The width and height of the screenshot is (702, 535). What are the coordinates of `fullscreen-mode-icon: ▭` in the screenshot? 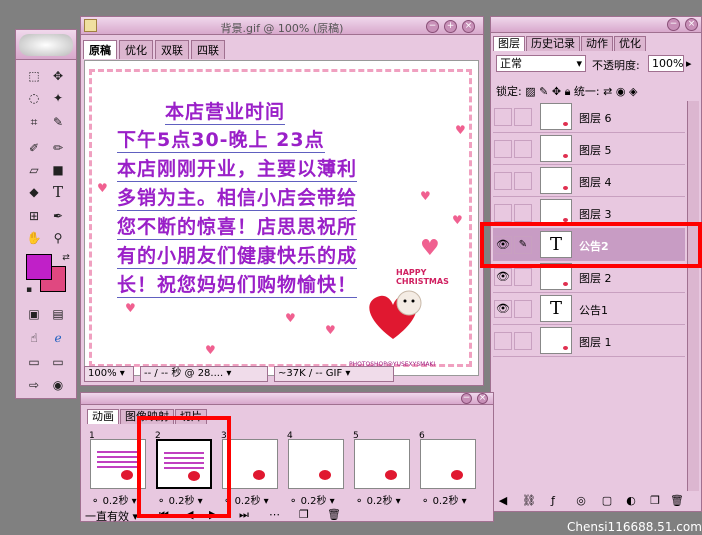 It's located at (58, 362).